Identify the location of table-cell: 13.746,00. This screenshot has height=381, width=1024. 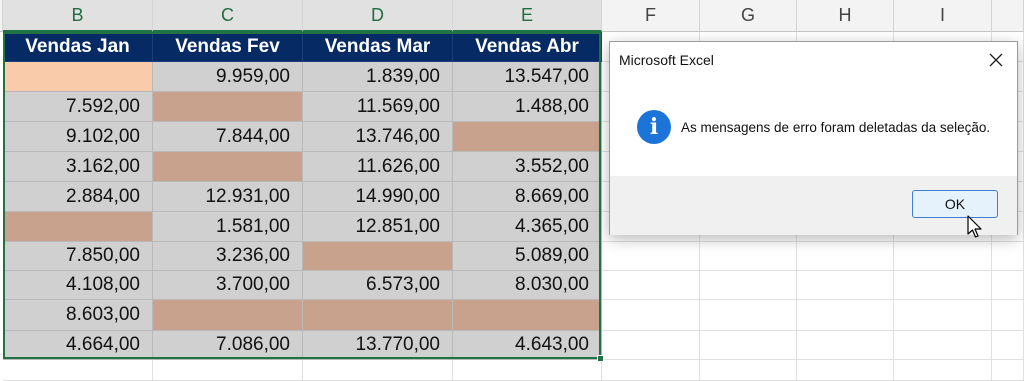
(378, 137).